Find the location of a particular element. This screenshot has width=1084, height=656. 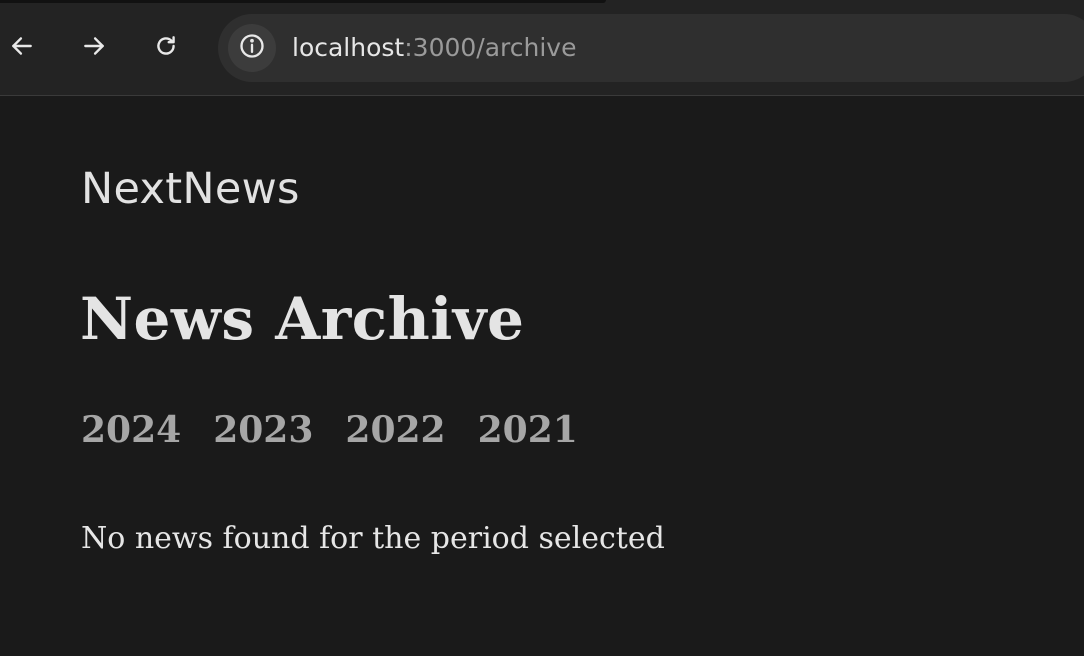

arrow-right-icon is located at coordinates (94, 48).